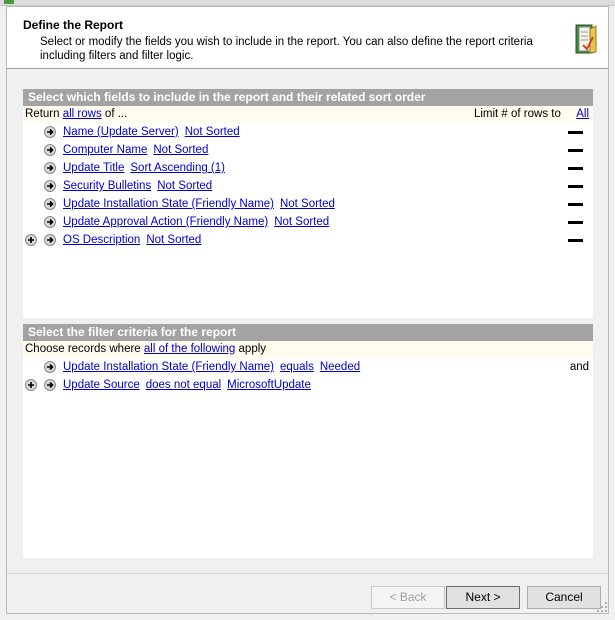 The height and width of the screenshot is (620, 615). Describe the element at coordinates (408, 597) in the screenshot. I see `back-button: < Back` at that location.